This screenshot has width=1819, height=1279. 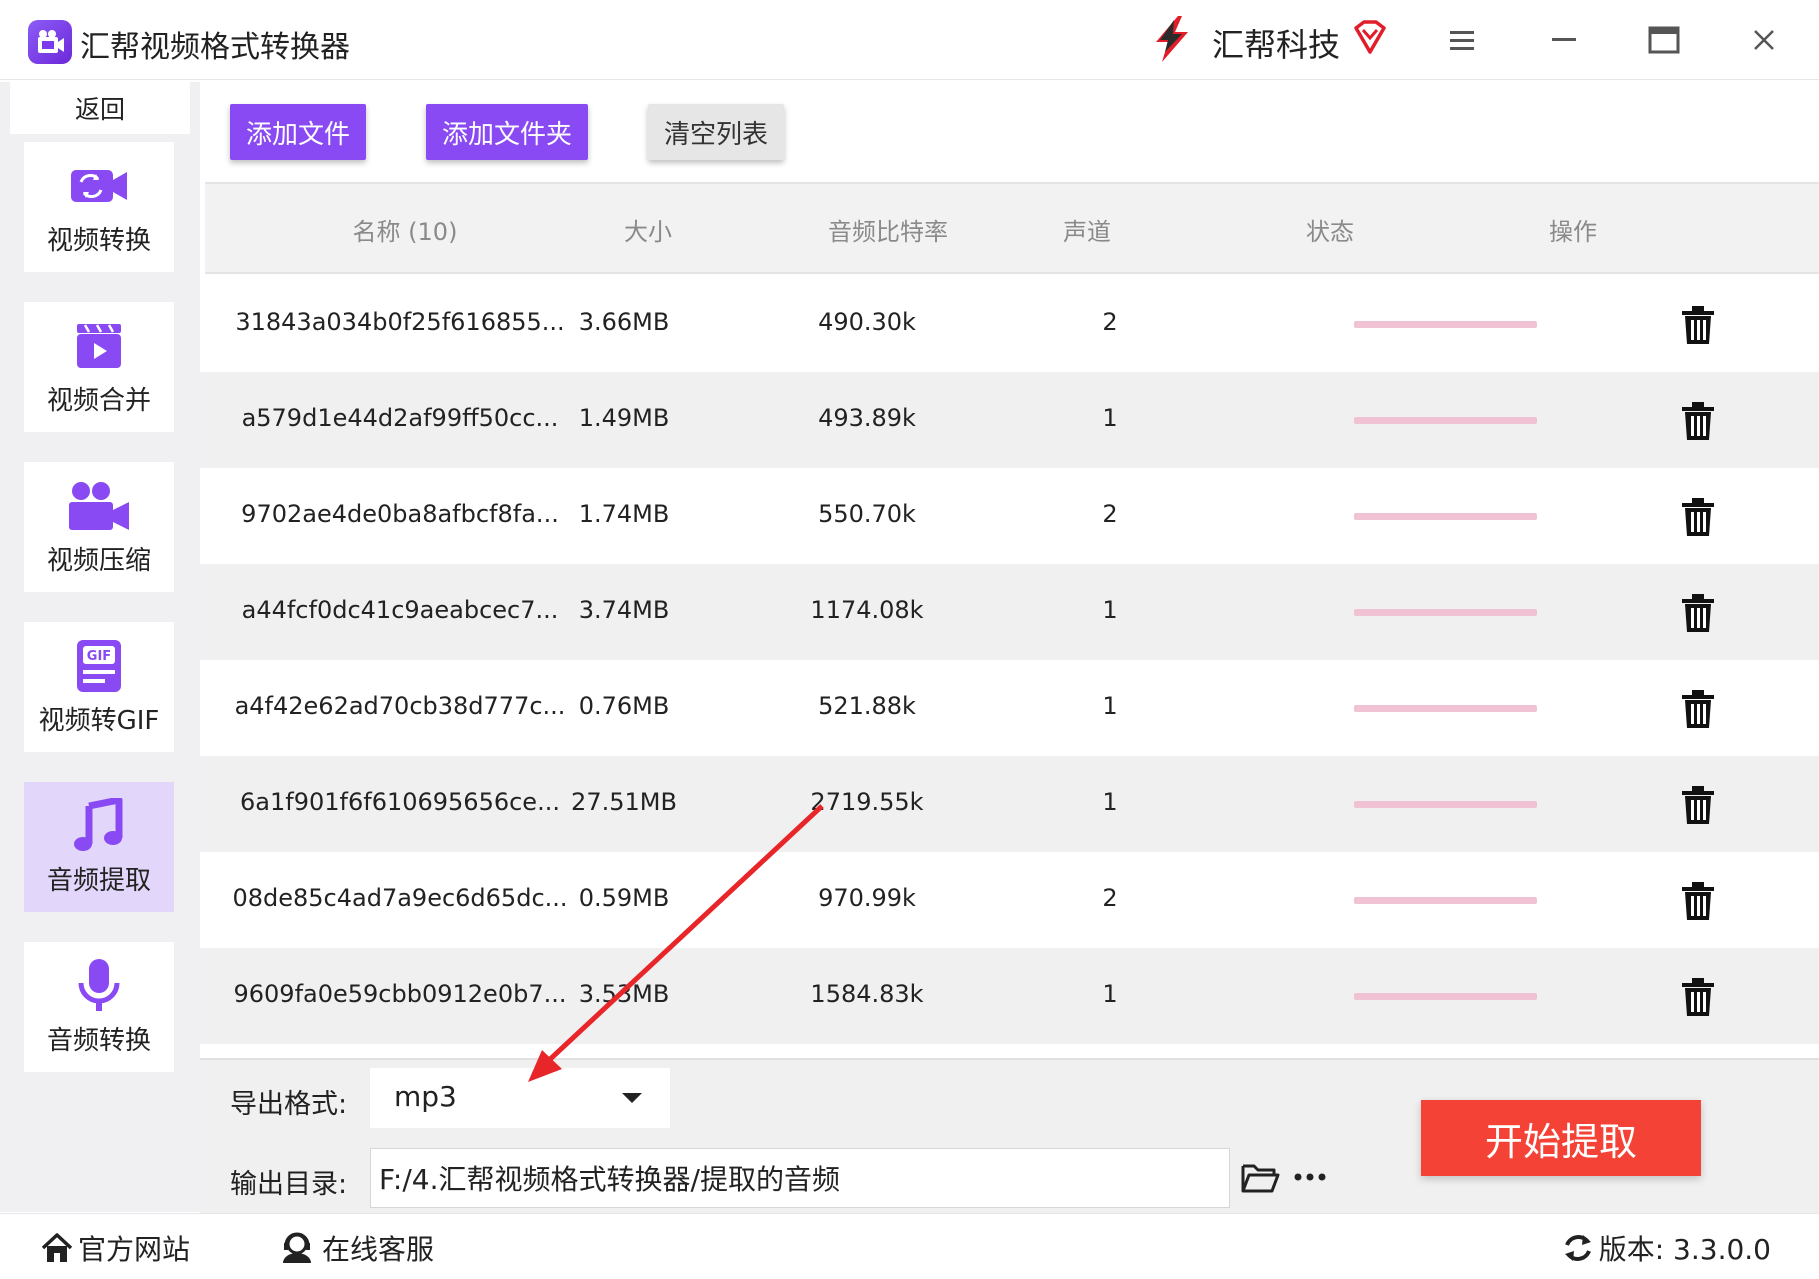 I want to click on header-bitrate: 音频比特率, so click(x=888, y=232).